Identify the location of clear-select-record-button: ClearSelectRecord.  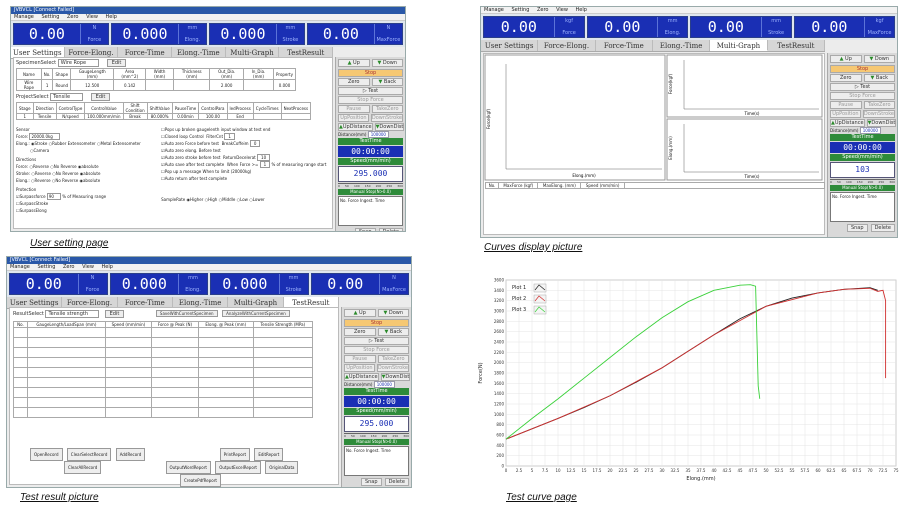
(89, 454).